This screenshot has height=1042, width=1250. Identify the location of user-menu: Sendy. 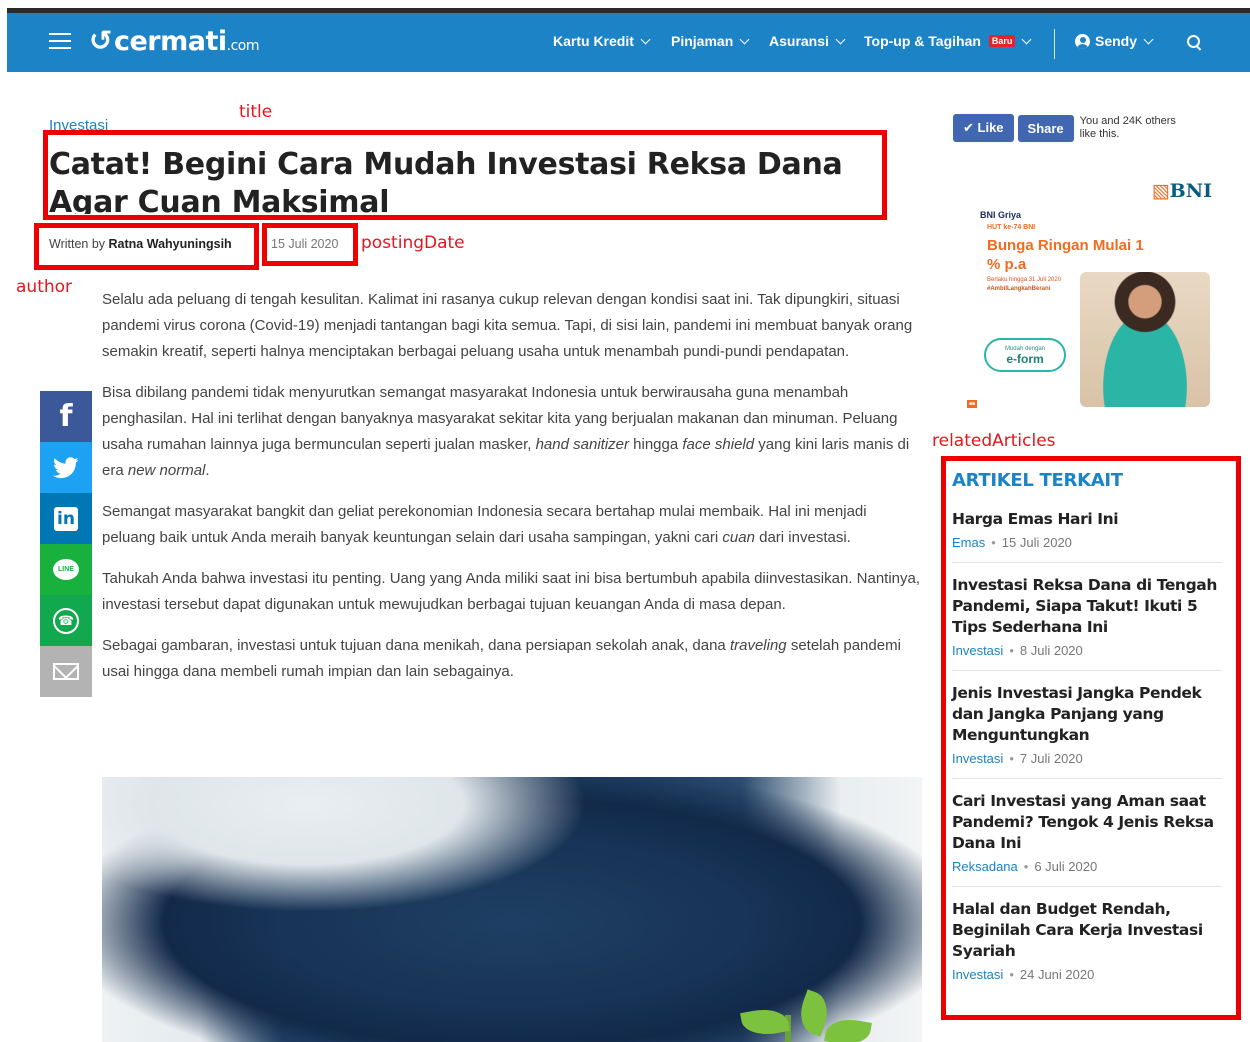
(1114, 41).